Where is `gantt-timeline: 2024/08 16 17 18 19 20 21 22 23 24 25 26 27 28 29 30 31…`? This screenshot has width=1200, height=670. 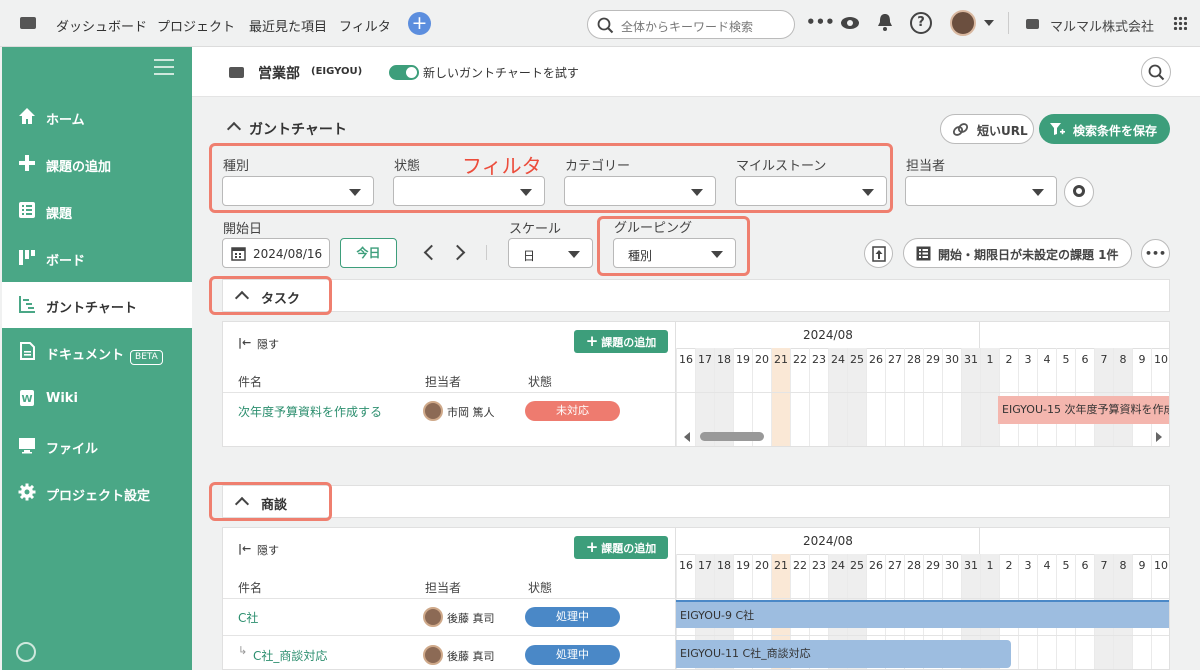
gantt-timeline: 2024/08 16 17 18 19 20 21 22 23 24 25 26 27 28 29 30 31… is located at coordinates (922, 598).